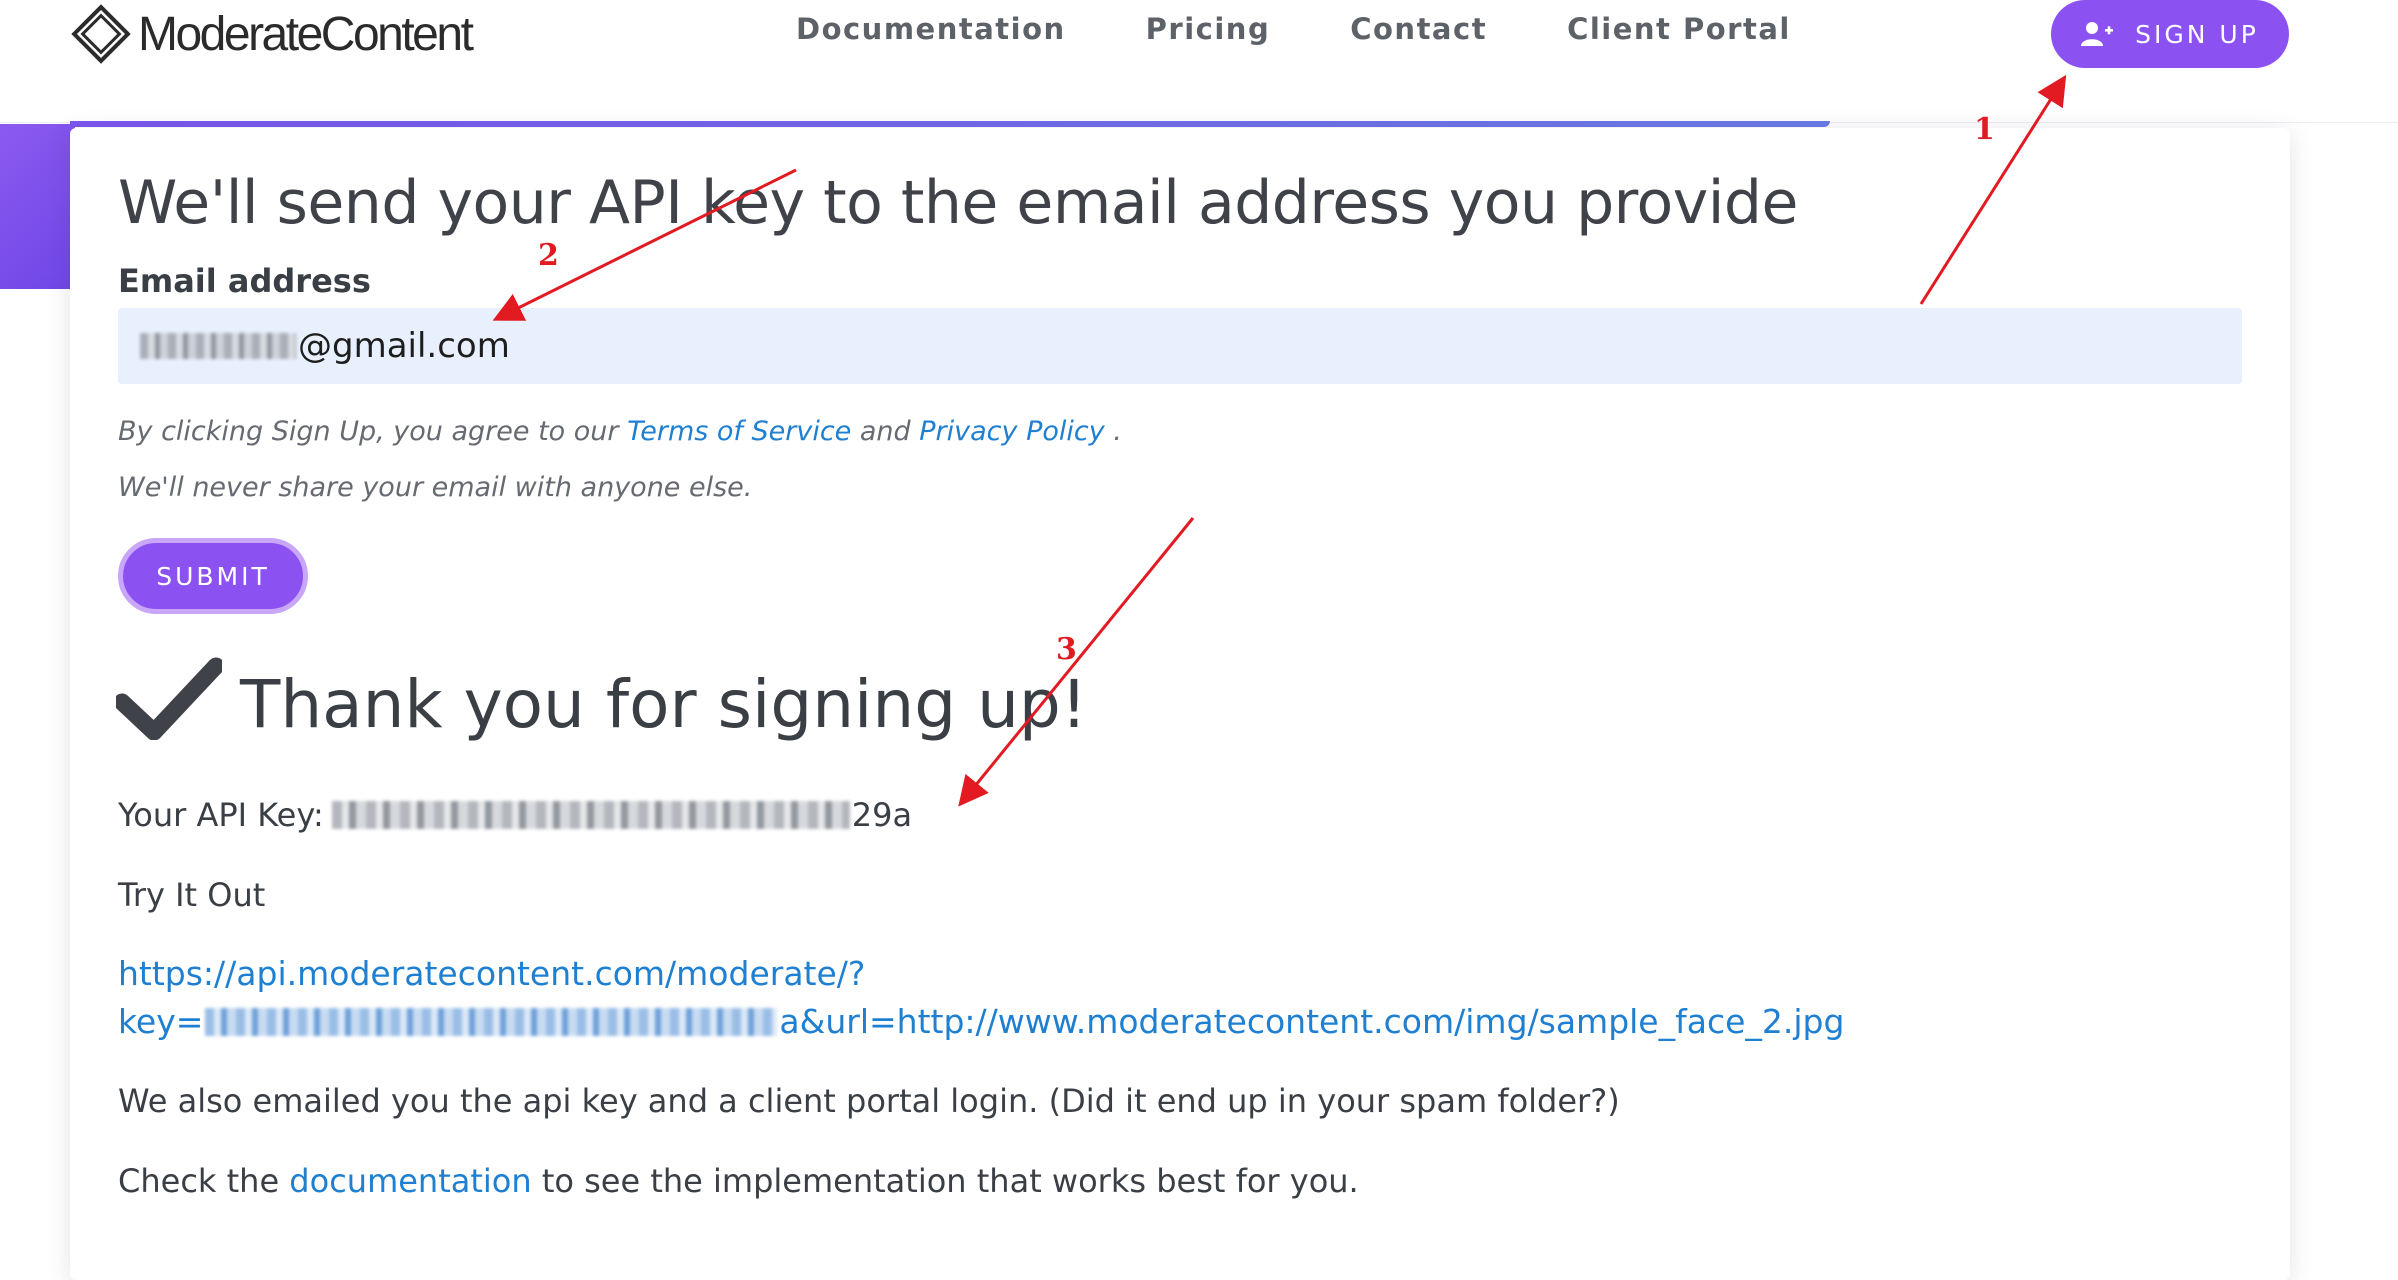 This screenshot has height=1280, width=2398. Describe the element at coordinates (664, 704) in the screenshot. I see `thank-you-heading: Thank you for signing up!` at that location.